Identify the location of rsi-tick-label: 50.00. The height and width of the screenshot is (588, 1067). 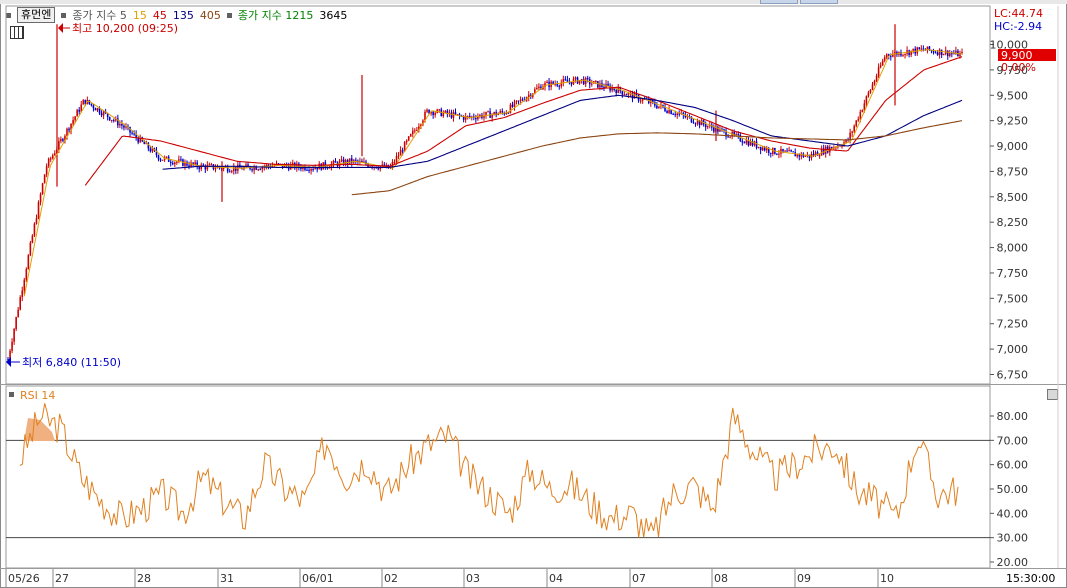
(1013, 489).